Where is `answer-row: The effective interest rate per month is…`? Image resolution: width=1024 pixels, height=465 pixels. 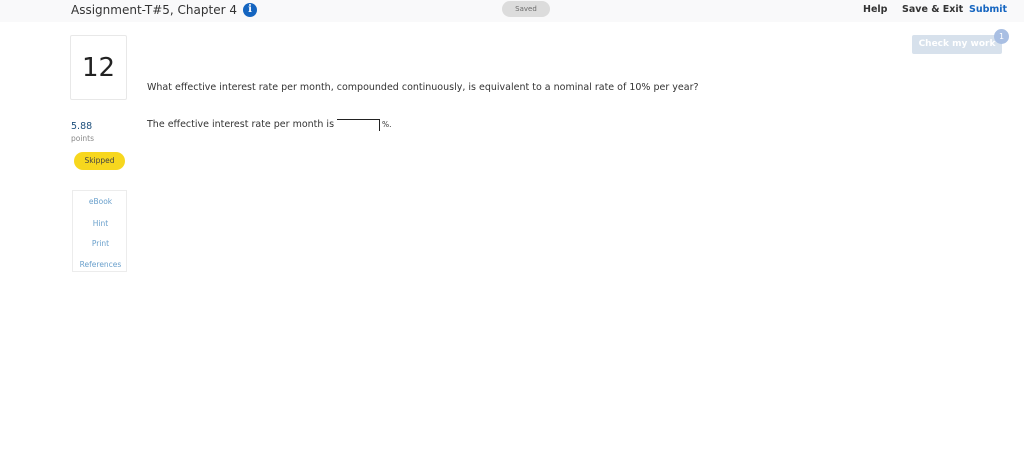 answer-row: The effective interest rate per month is… is located at coordinates (269, 125).